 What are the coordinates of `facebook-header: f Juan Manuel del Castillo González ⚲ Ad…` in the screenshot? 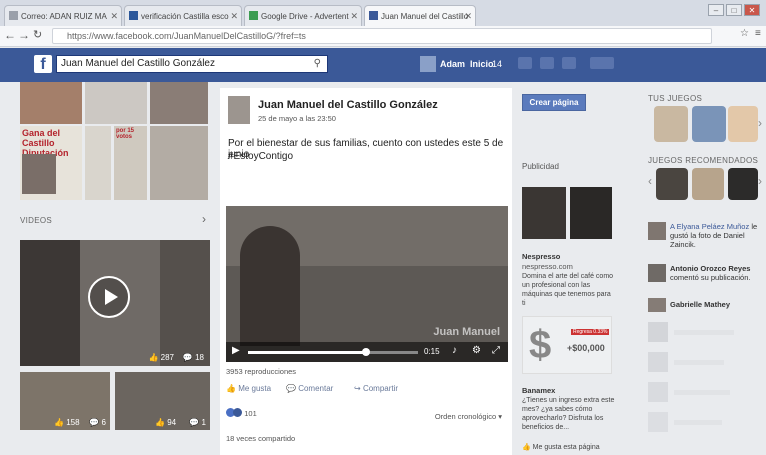 It's located at (383, 65).